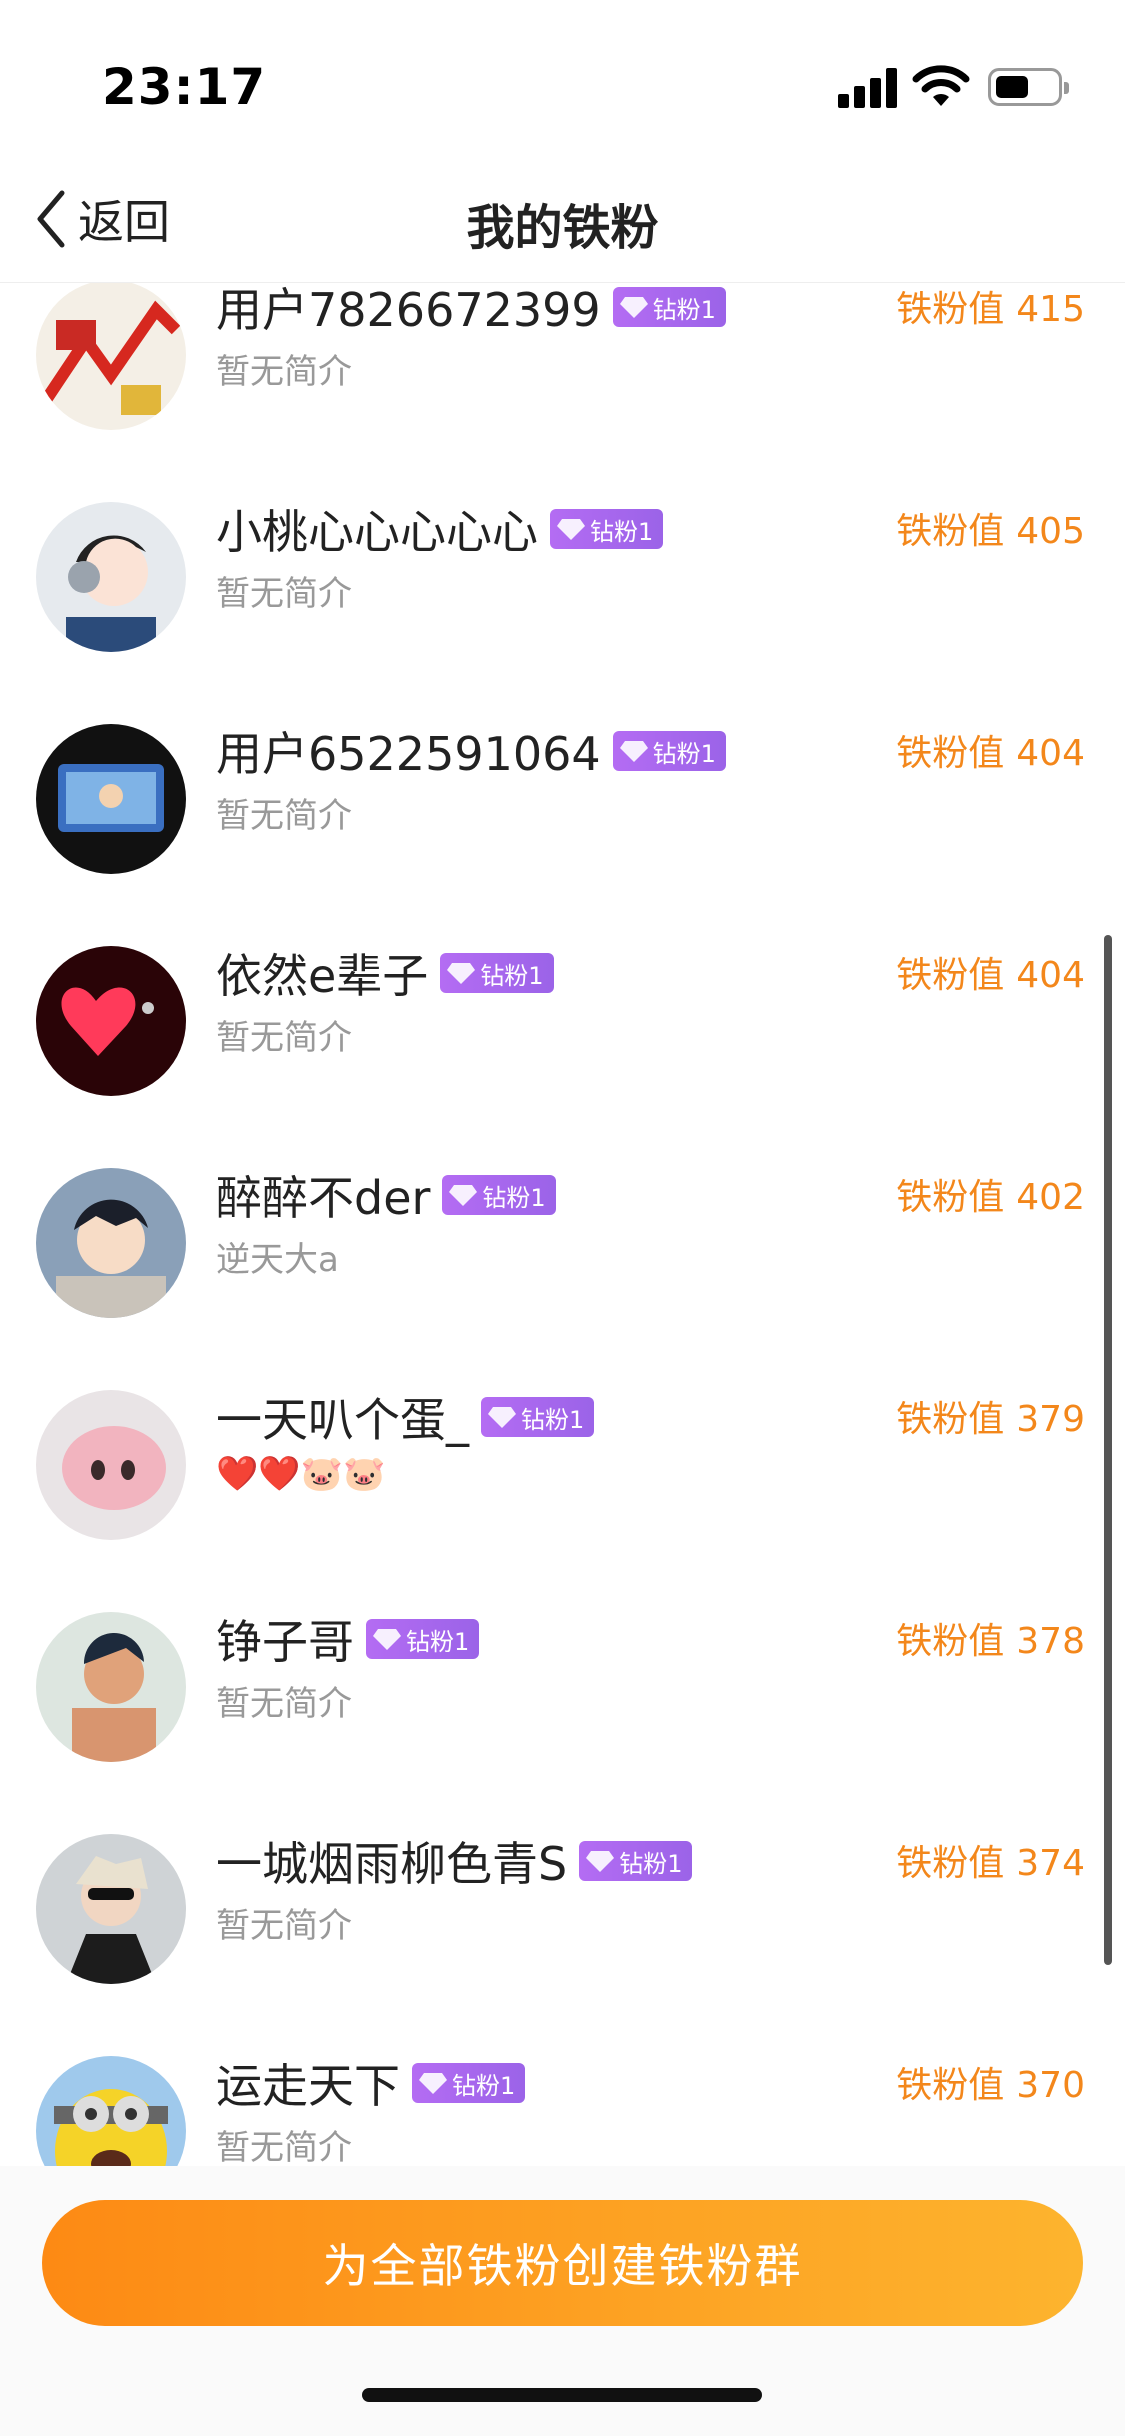 This screenshot has width=1125, height=2436. Describe the element at coordinates (562, 2114) in the screenshot. I see `fan-row: 运走天下 钻粉1 暂无简介 铁粉值 370` at that location.